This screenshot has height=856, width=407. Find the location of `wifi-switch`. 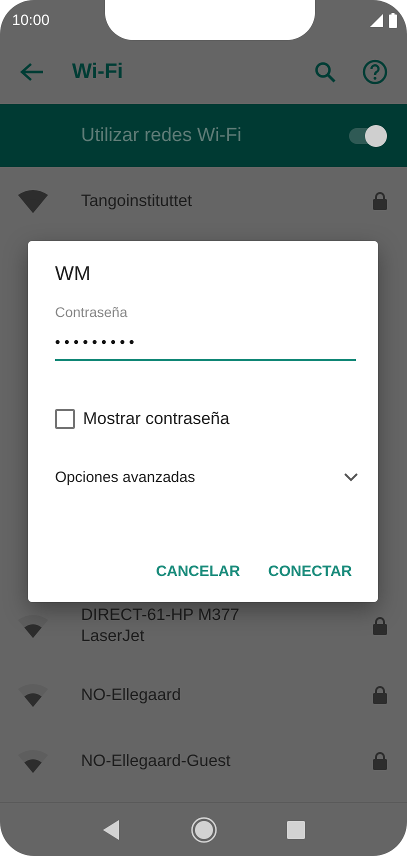

wifi-switch is located at coordinates (367, 136).